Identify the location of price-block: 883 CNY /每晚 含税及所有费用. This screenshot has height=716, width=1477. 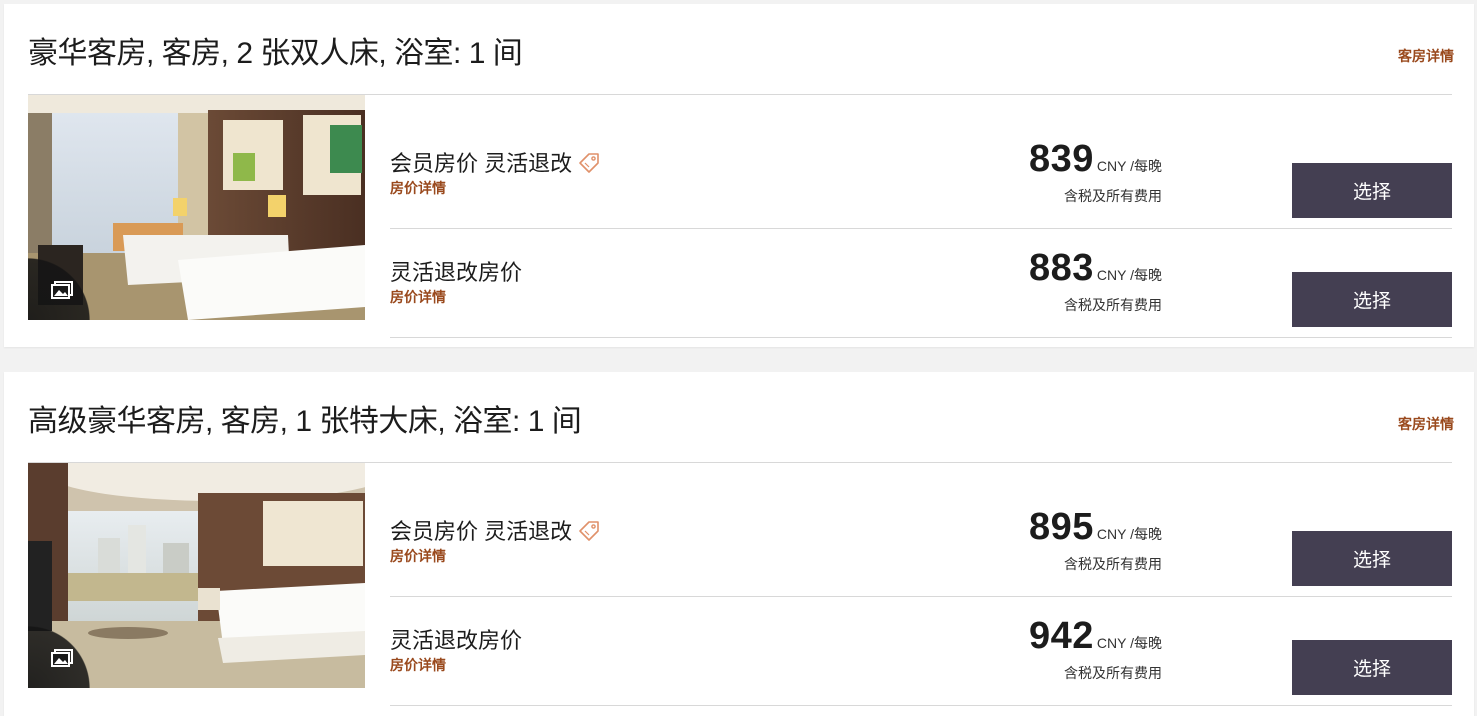
(1095, 281).